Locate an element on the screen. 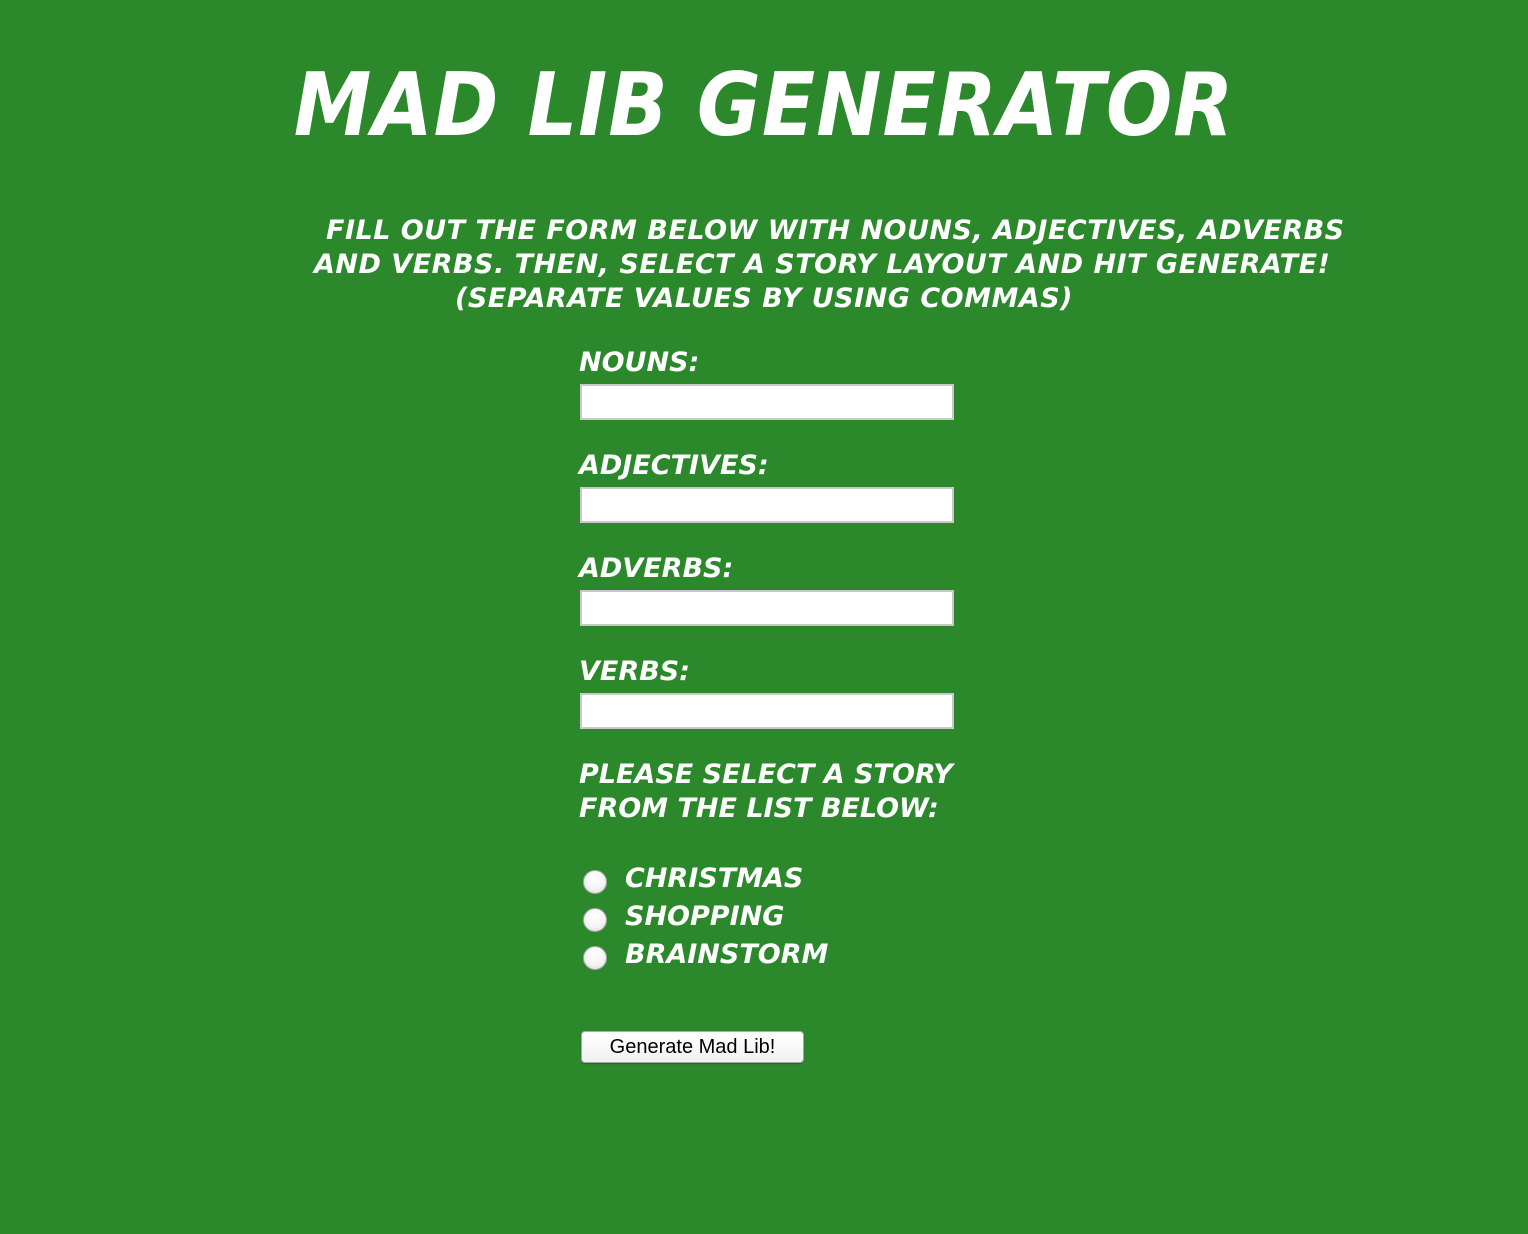 This screenshot has width=1528, height=1234. shopping-radio is located at coordinates (595, 920).